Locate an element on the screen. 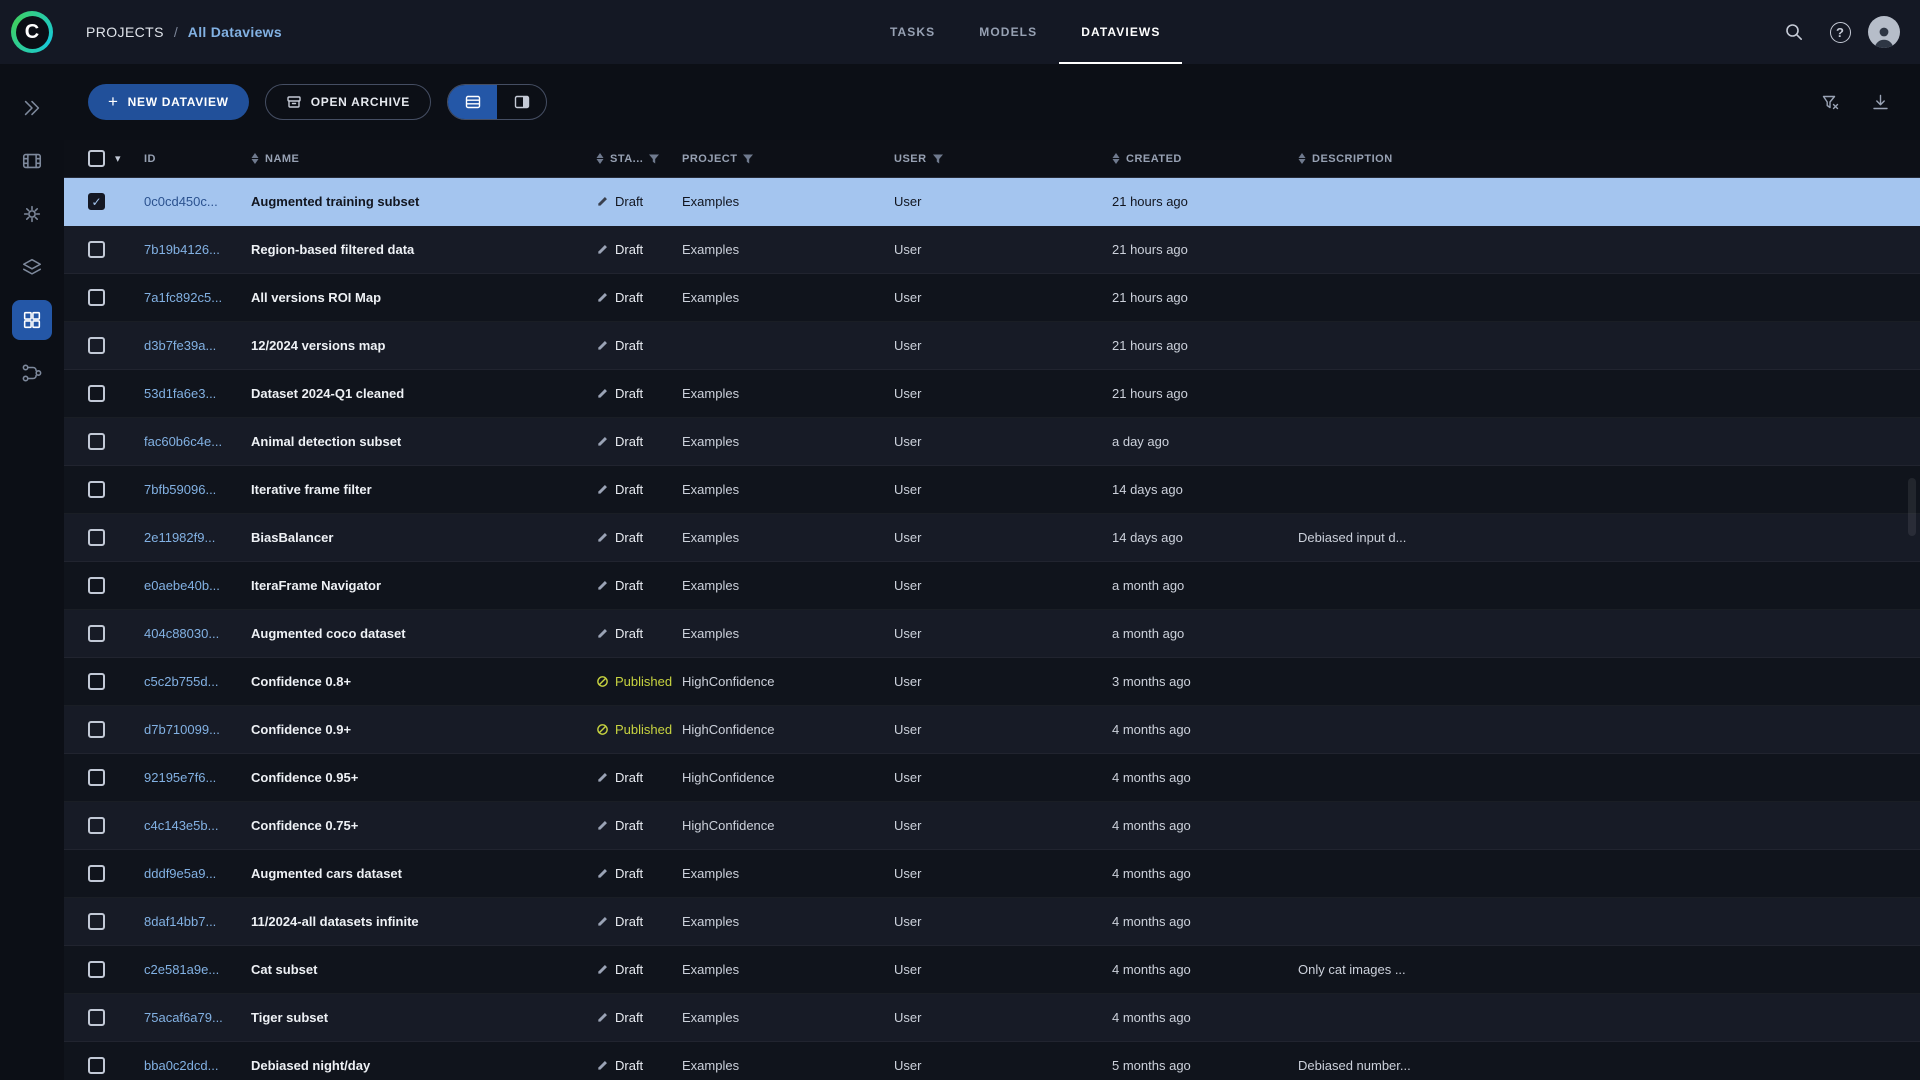 Image resolution: width=1920 pixels, height=1080 pixels. help-button: ? is located at coordinates (1840, 32).